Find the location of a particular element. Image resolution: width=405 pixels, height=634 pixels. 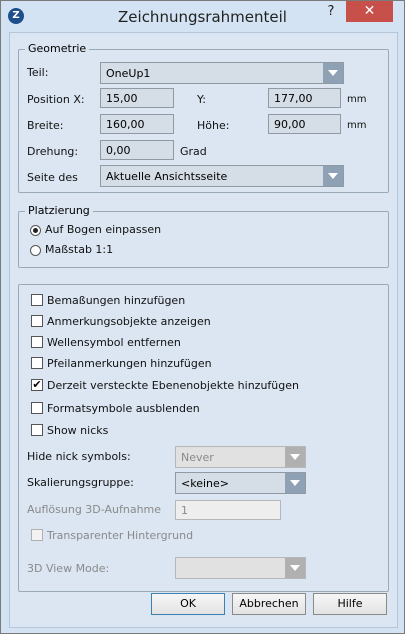

checkbox-show-nicks-box is located at coordinates (37, 430).